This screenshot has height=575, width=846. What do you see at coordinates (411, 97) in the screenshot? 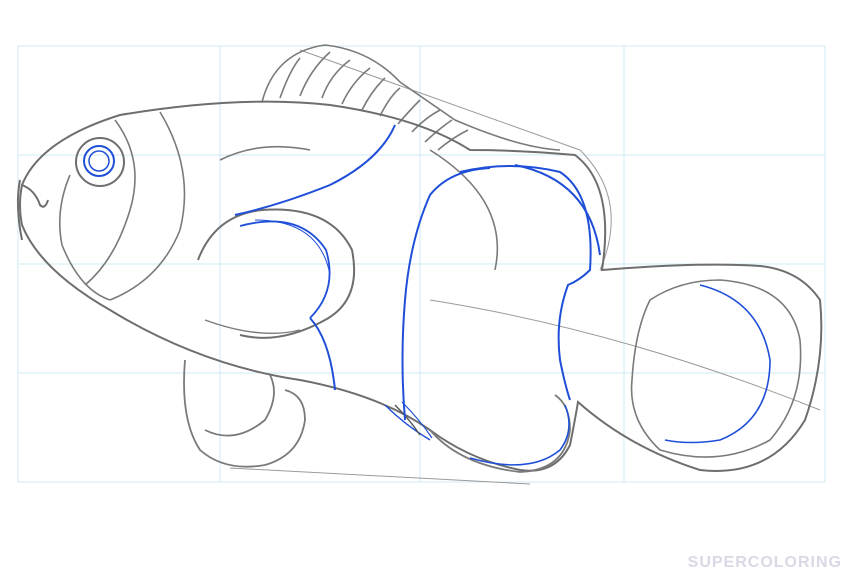
I see `dorsal-fin` at bounding box center [411, 97].